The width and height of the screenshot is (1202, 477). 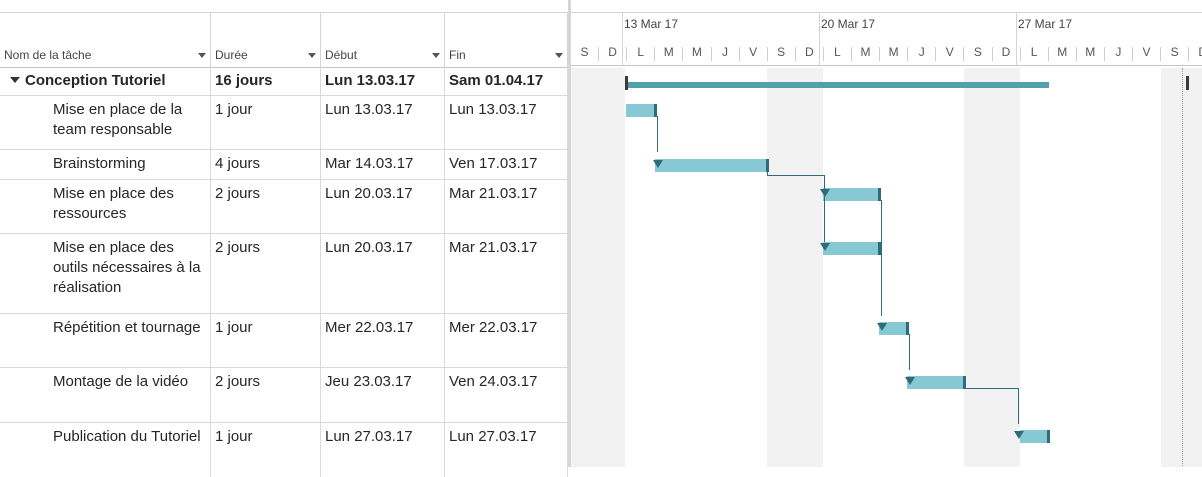 What do you see at coordinates (105, 40) in the screenshot?
I see `column-header-name: Nom de la tâche` at bounding box center [105, 40].